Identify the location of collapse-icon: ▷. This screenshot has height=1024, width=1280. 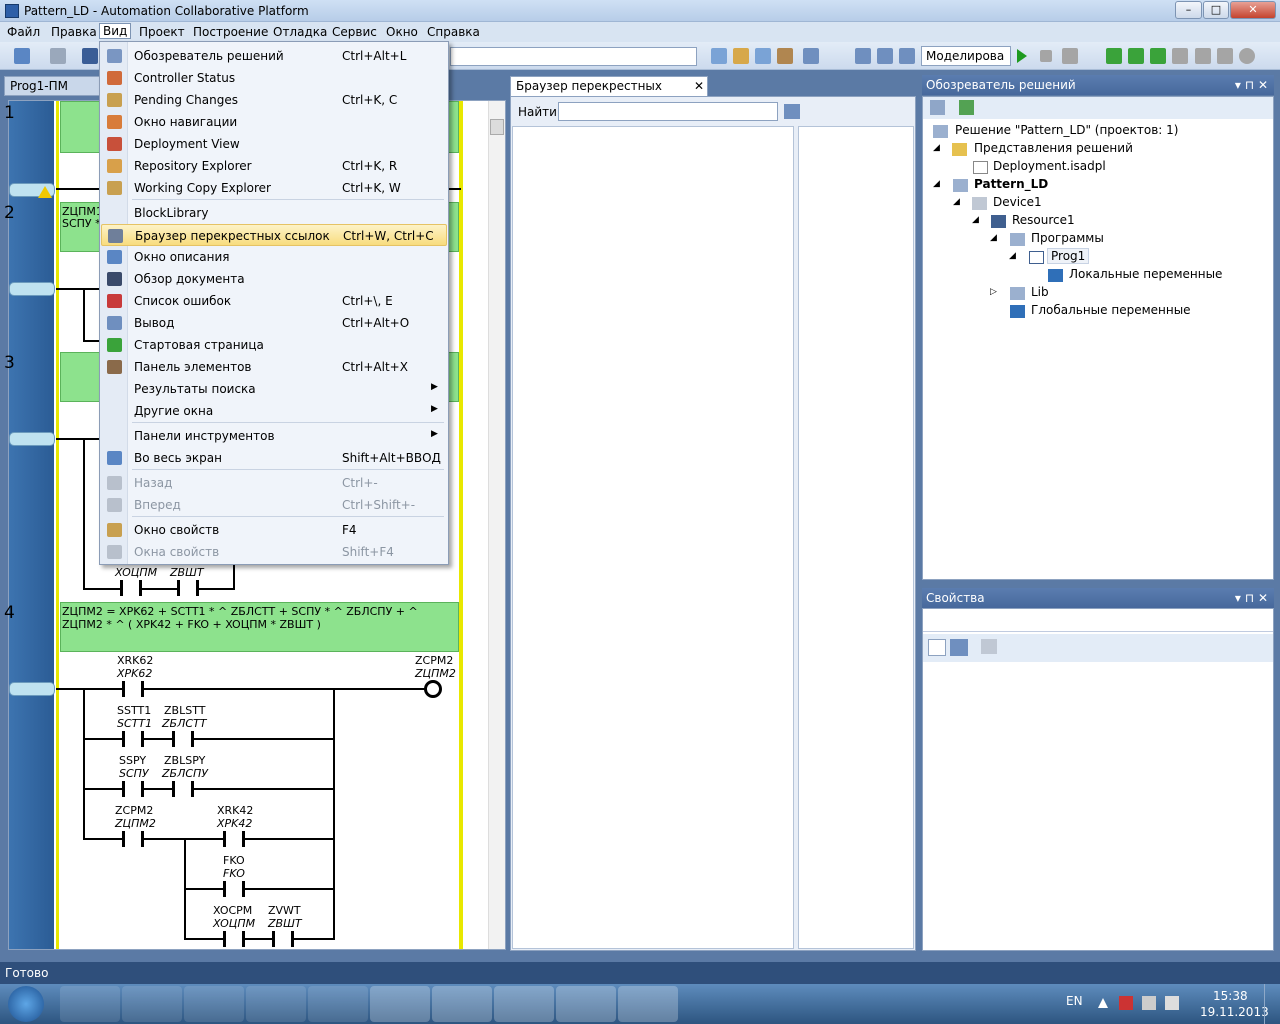
(993, 292).